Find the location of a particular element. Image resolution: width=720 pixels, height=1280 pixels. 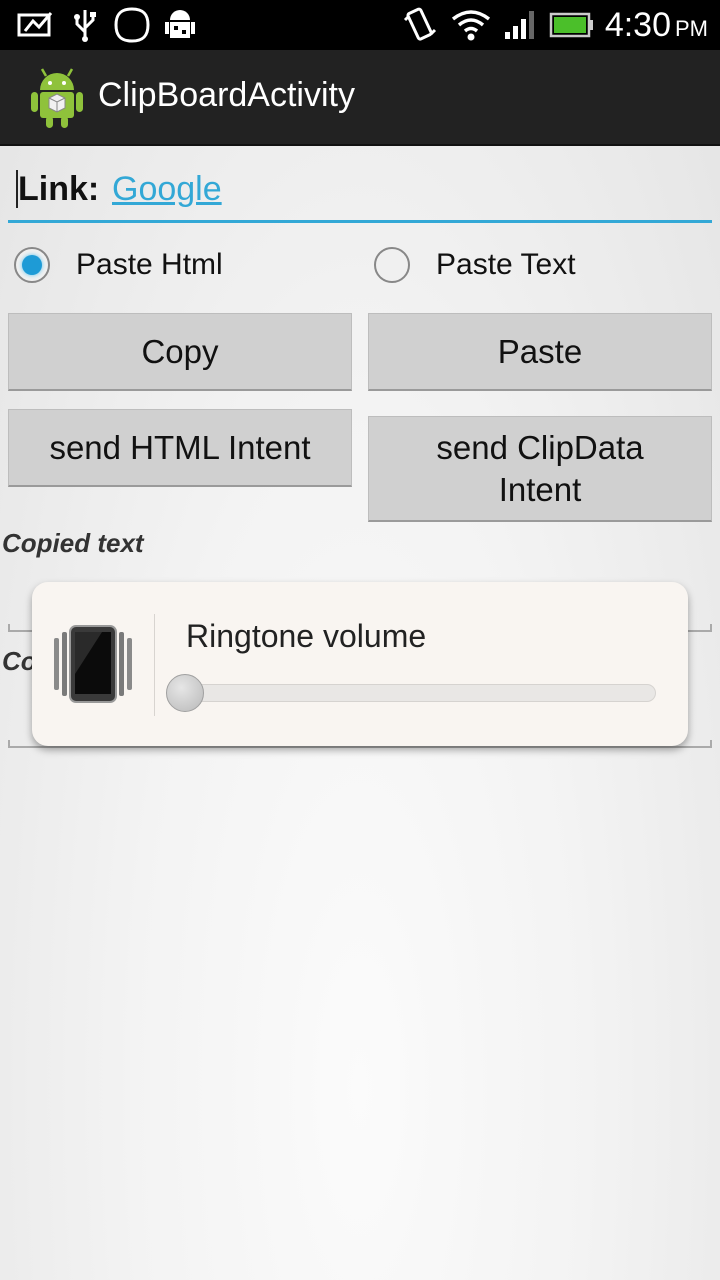

status-bar: 4:30 PM is located at coordinates (360, 25).